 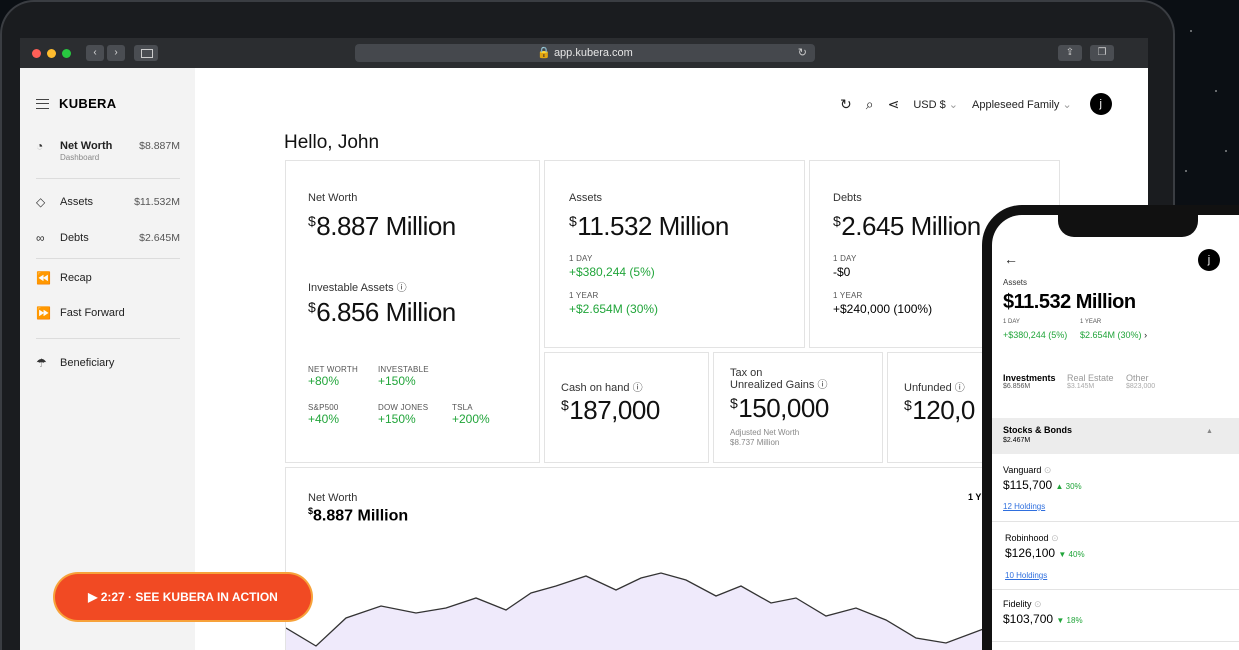 What do you see at coordinates (1017, 440) in the screenshot?
I see `section-value: $2.467M` at bounding box center [1017, 440].